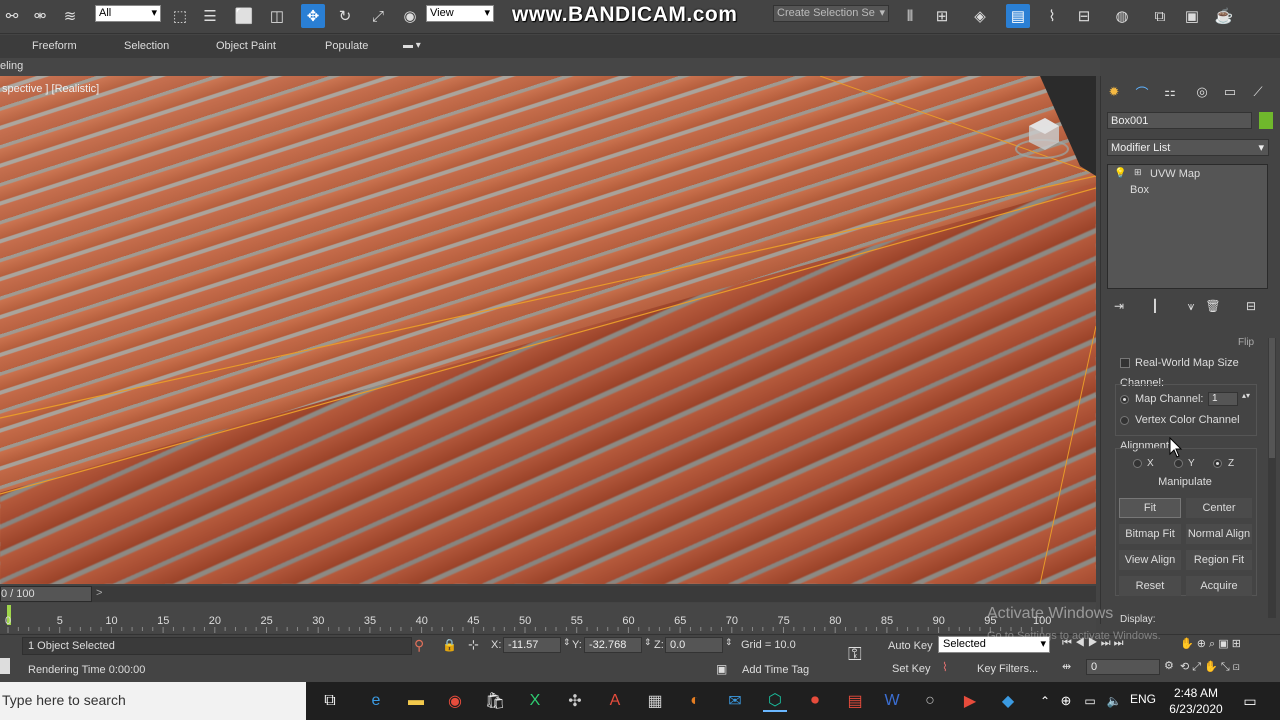  What do you see at coordinates (345, 16) in the screenshot?
I see `rotate-icon: ↻` at bounding box center [345, 16].